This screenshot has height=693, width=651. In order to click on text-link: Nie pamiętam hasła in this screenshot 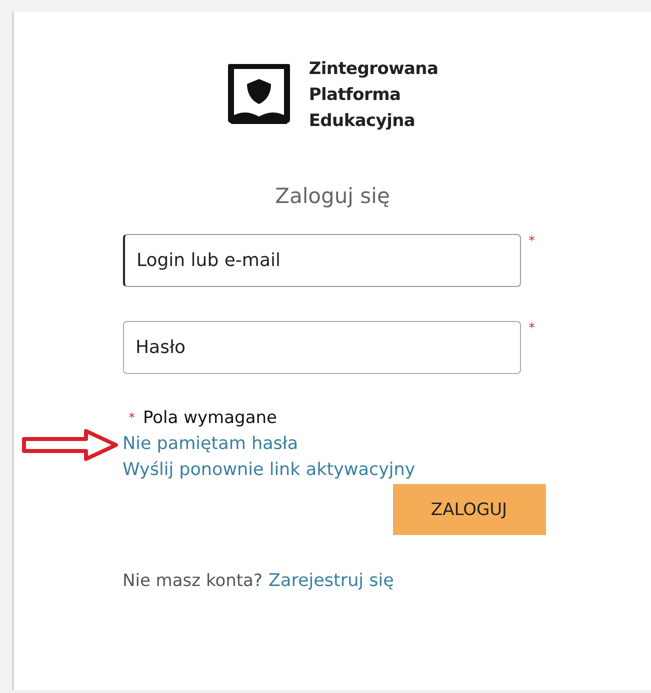, I will do `click(210, 444)`.